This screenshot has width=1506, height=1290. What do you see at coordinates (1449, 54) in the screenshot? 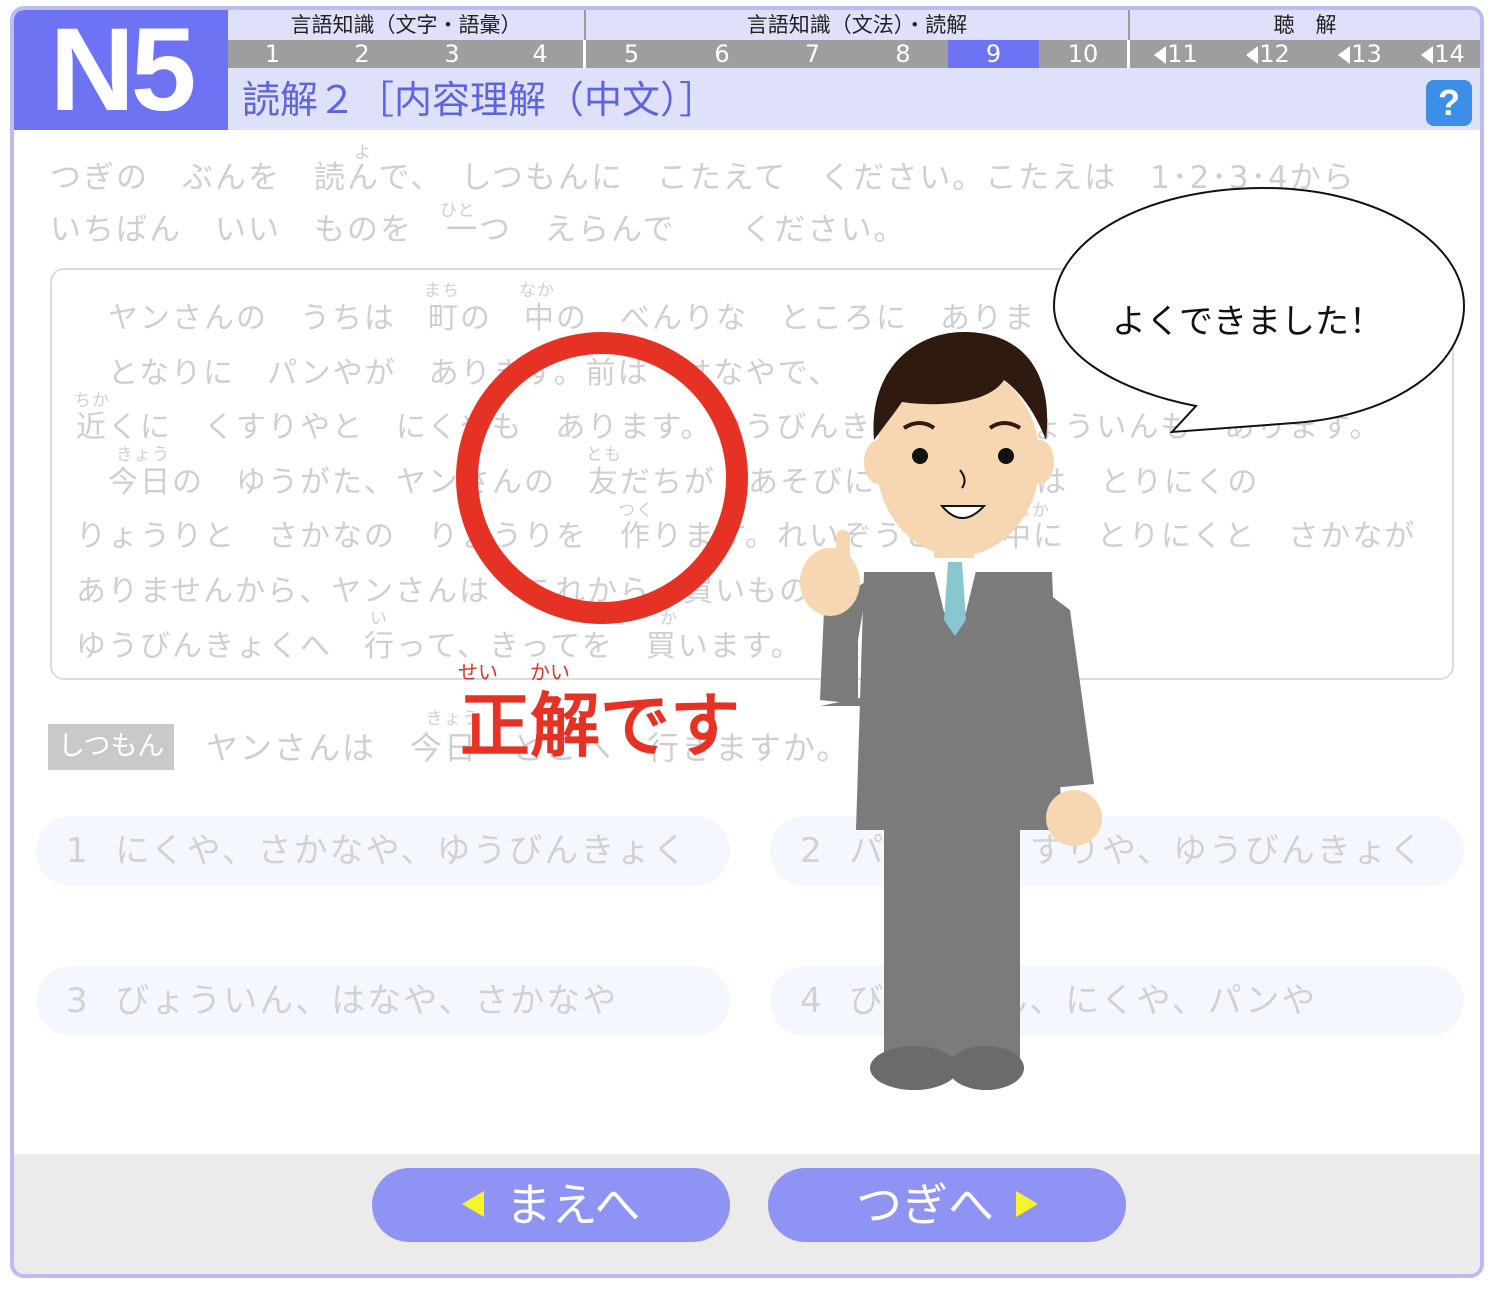
I see `section-tab-14-label: 14` at bounding box center [1449, 54].